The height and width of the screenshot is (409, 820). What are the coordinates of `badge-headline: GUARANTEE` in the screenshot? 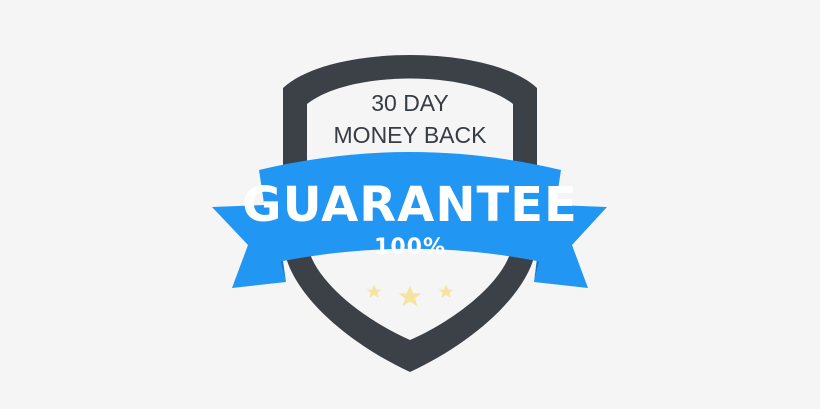 It's located at (410, 205).